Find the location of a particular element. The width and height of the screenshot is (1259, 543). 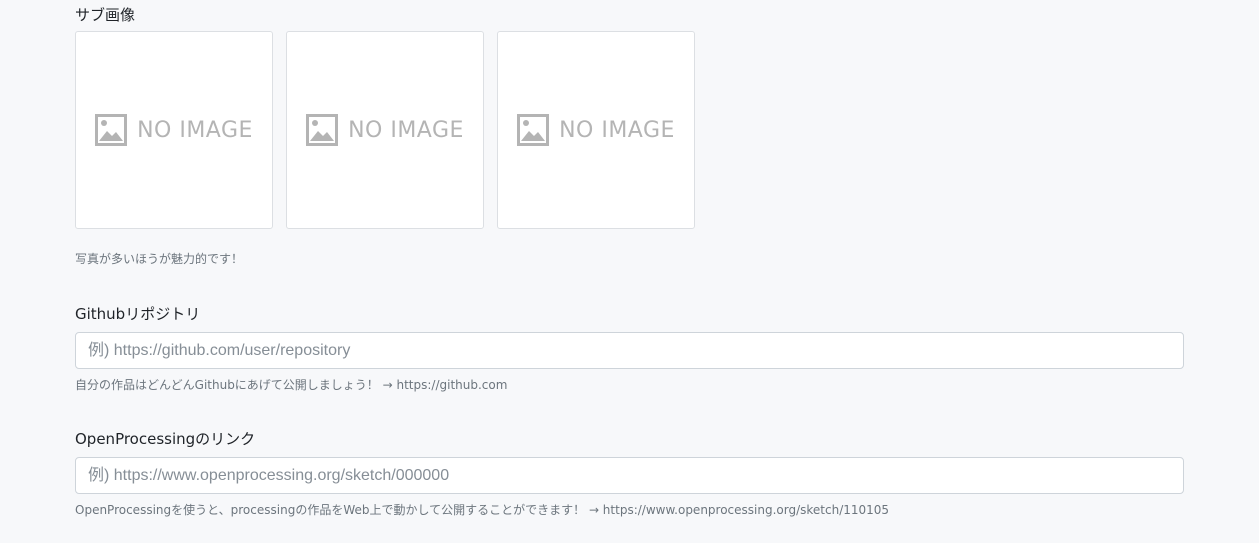

sub-image-slot-1: NO IMAGE is located at coordinates (174, 130).